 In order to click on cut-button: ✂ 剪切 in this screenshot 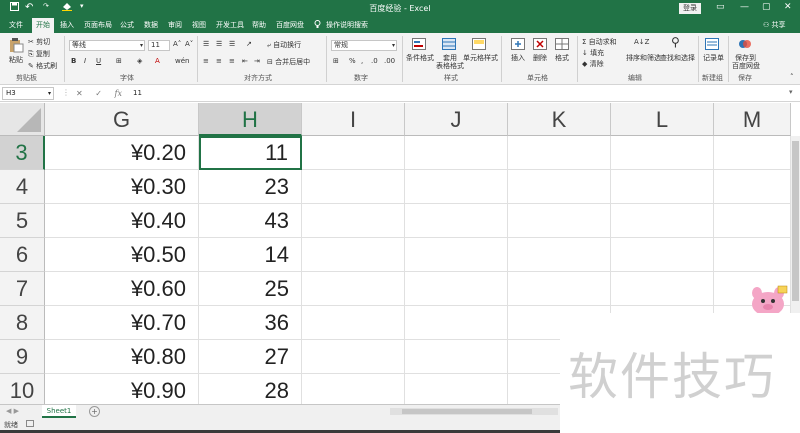, I will do `click(39, 42)`.